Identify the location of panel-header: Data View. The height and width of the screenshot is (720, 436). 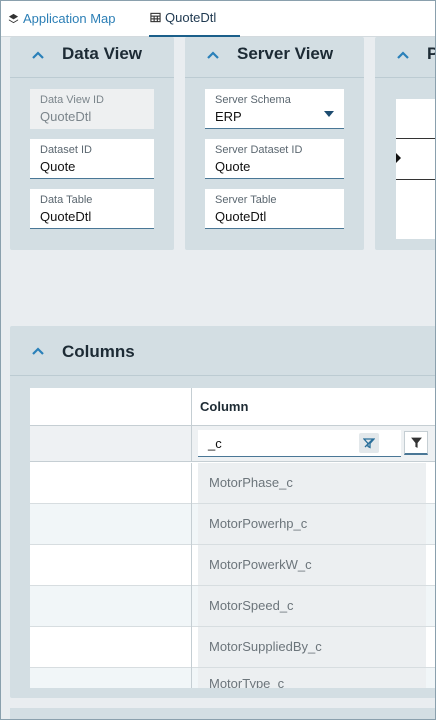
(92, 57).